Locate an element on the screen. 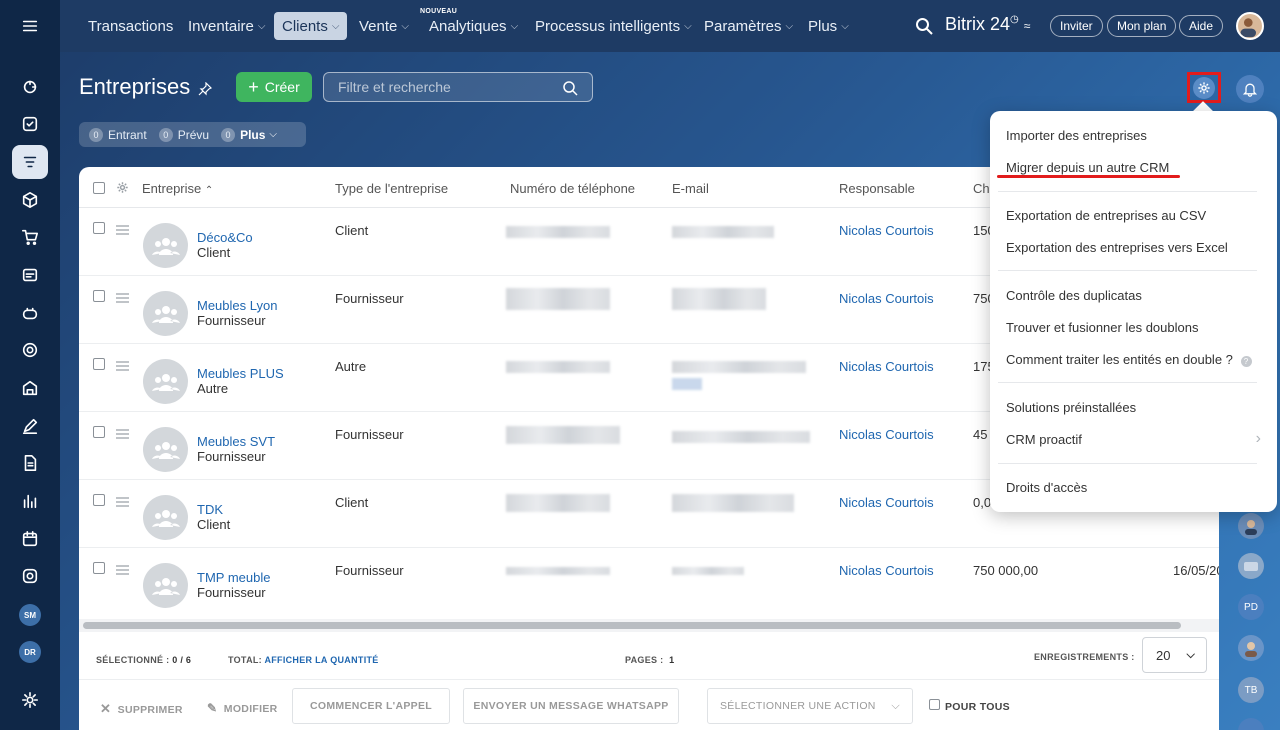 This screenshot has height=730, width=1280. invite-button: Inviter is located at coordinates (1076, 26).